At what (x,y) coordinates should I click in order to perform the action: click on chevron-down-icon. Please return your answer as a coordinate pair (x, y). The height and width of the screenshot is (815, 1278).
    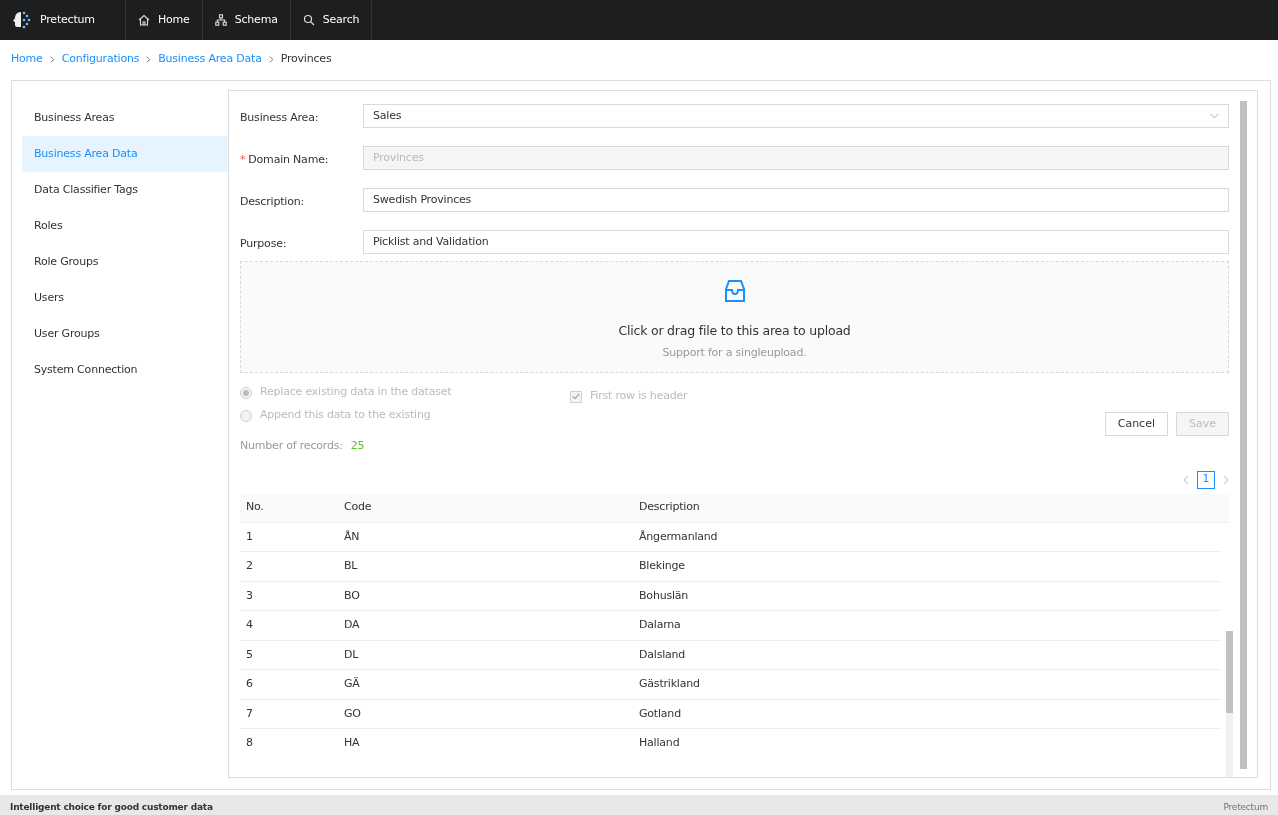
    Looking at the image, I should click on (1214, 116).